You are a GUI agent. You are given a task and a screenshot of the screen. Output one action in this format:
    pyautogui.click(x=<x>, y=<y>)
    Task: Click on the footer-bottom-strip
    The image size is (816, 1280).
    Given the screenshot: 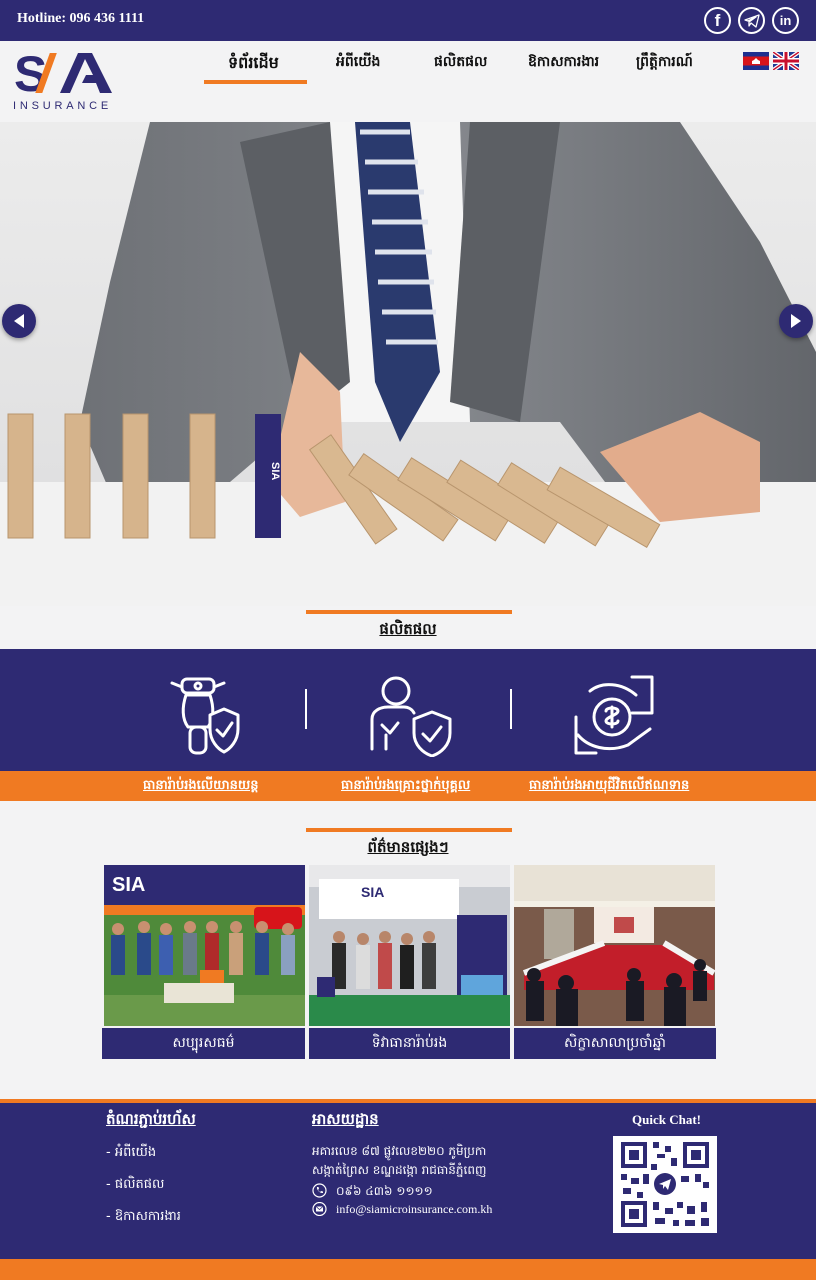 What is the action you would take?
    pyautogui.click(x=408, y=1269)
    